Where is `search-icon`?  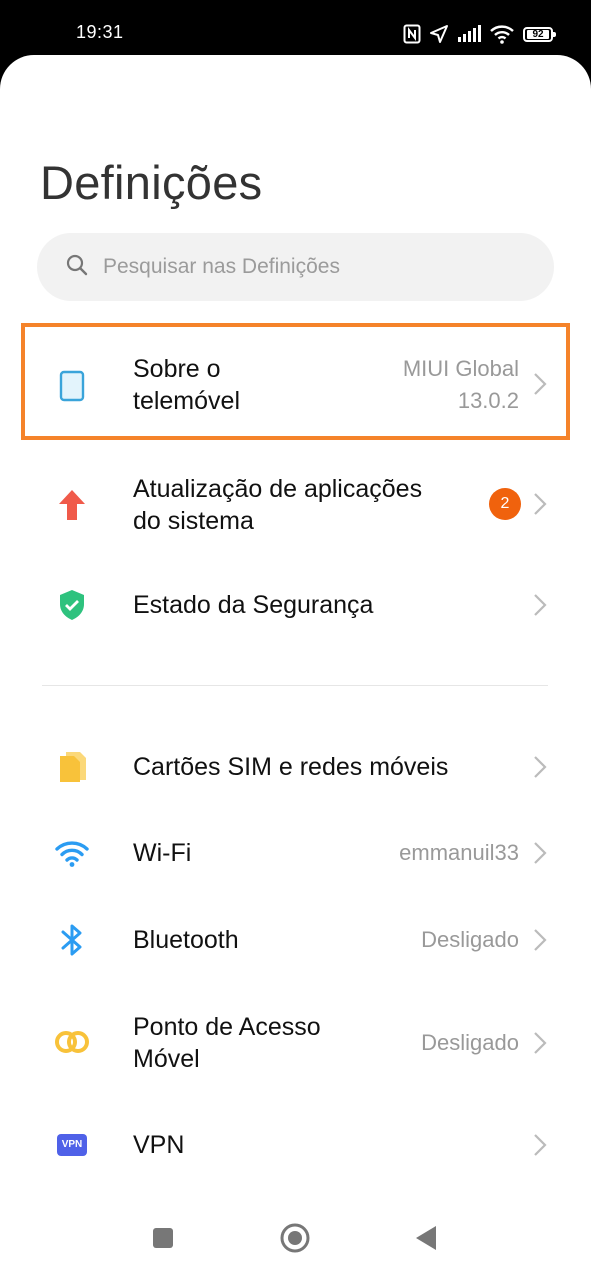 search-icon is located at coordinates (77, 267).